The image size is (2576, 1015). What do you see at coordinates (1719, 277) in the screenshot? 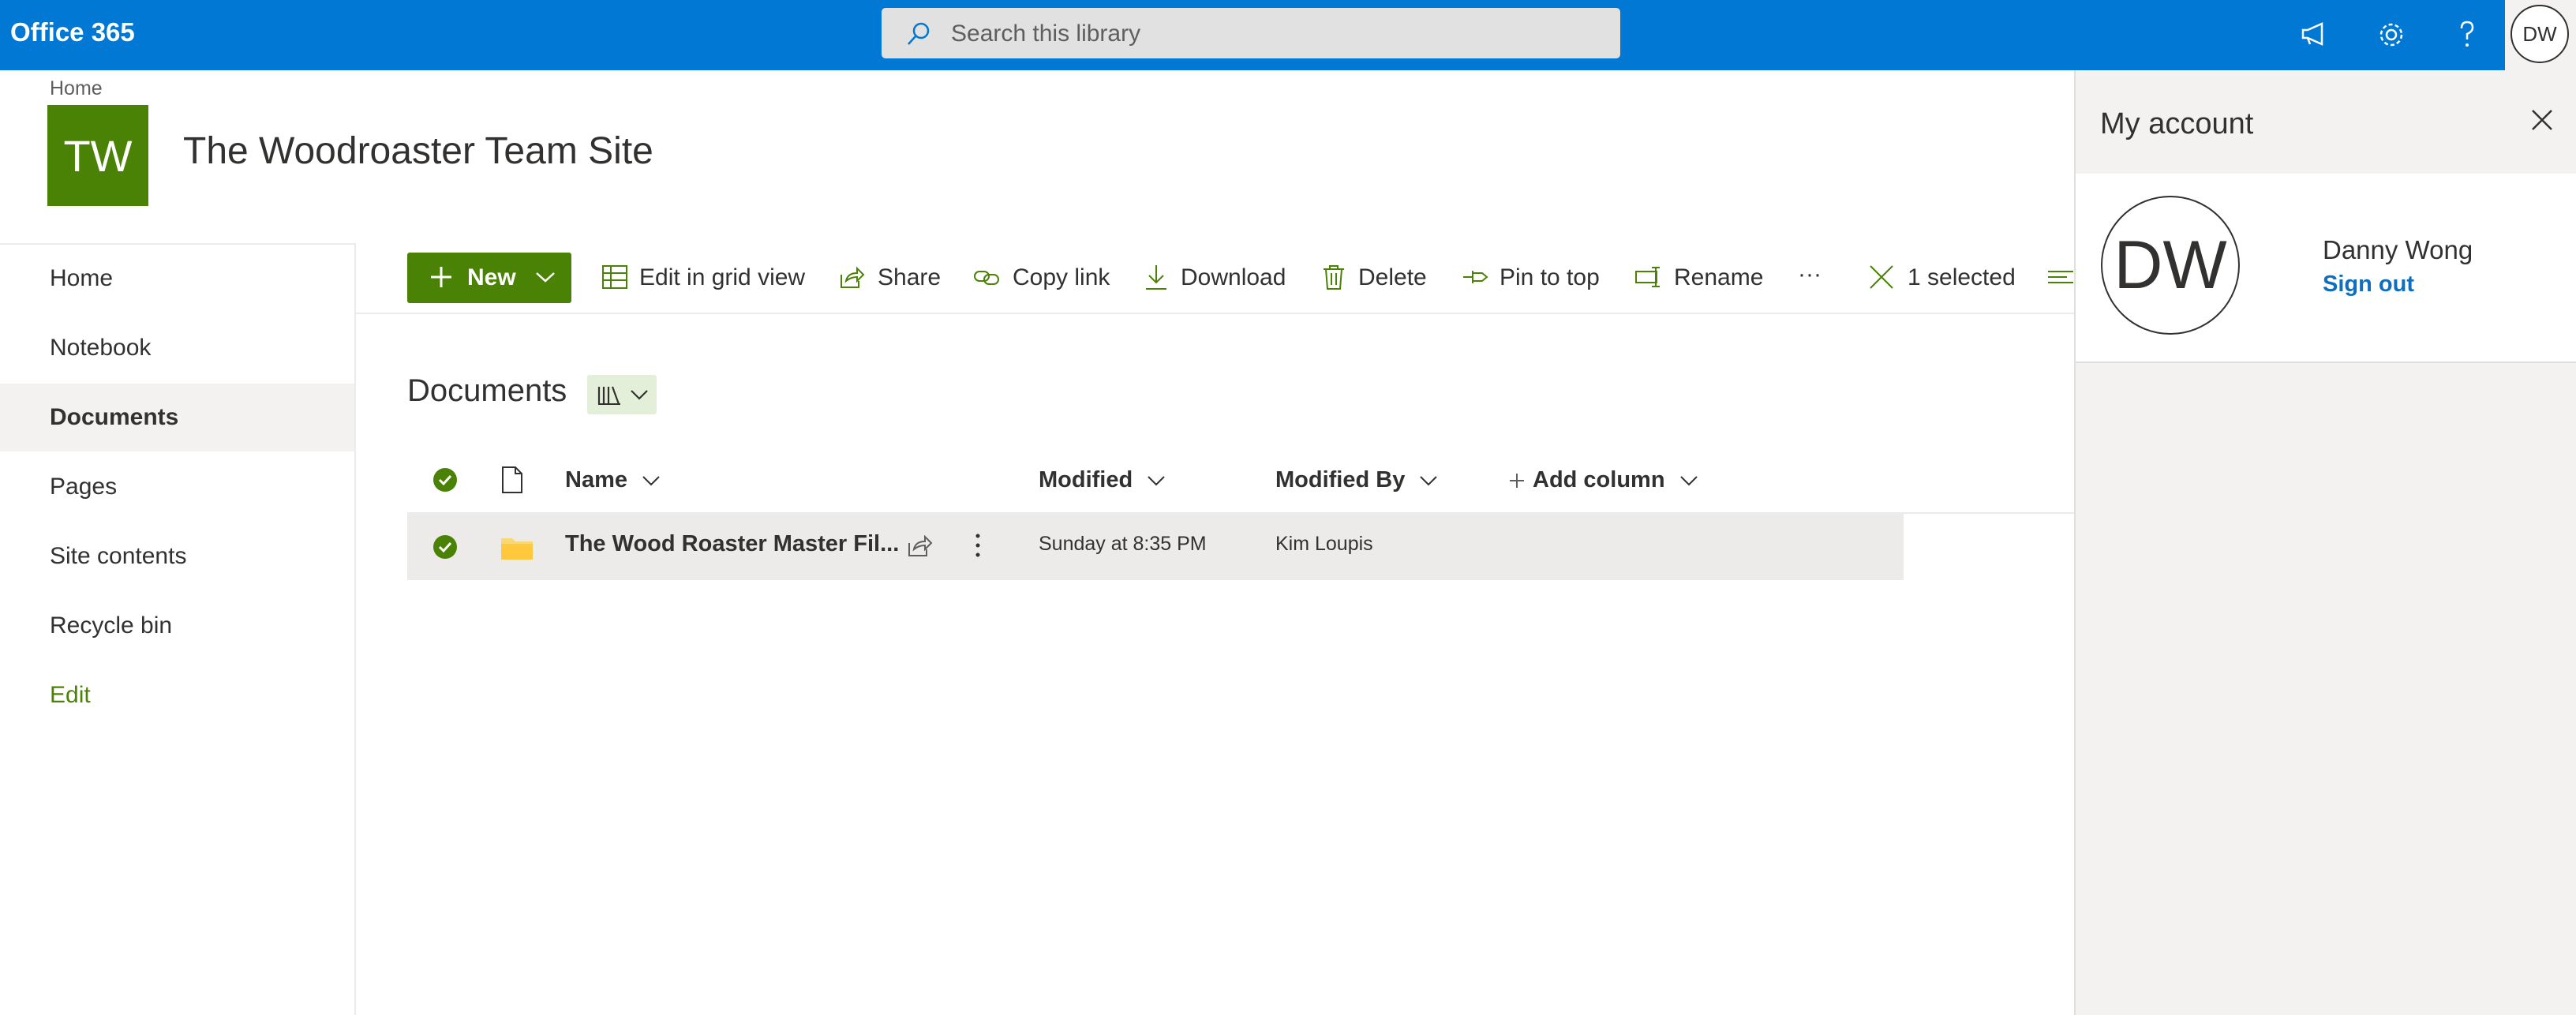
I see `rename-label: Rename` at bounding box center [1719, 277].